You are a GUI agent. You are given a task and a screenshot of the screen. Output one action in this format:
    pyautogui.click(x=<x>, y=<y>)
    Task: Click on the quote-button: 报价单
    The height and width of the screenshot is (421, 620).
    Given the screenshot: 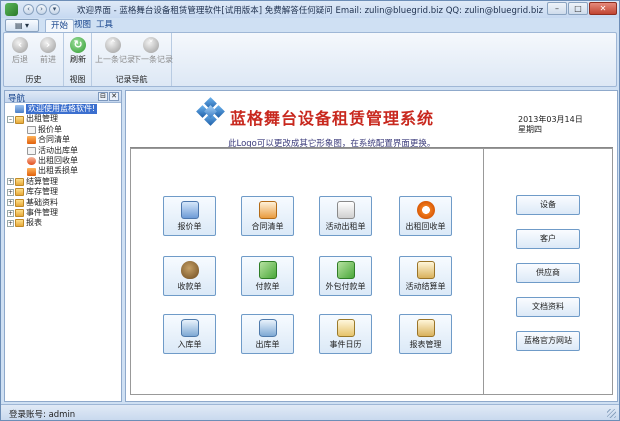 What is the action you would take?
    pyautogui.click(x=189, y=216)
    